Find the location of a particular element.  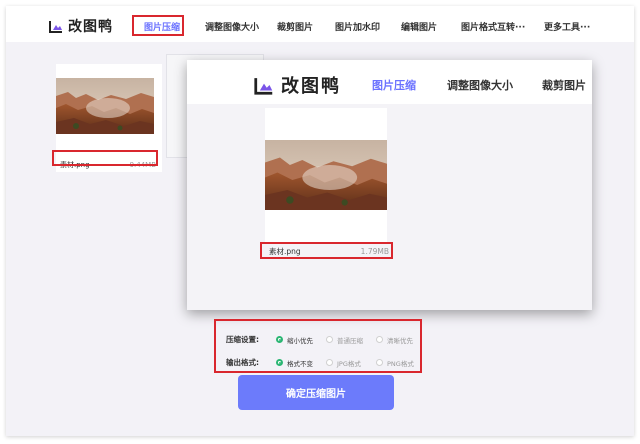

compressed-thumbnail is located at coordinates (326, 175).